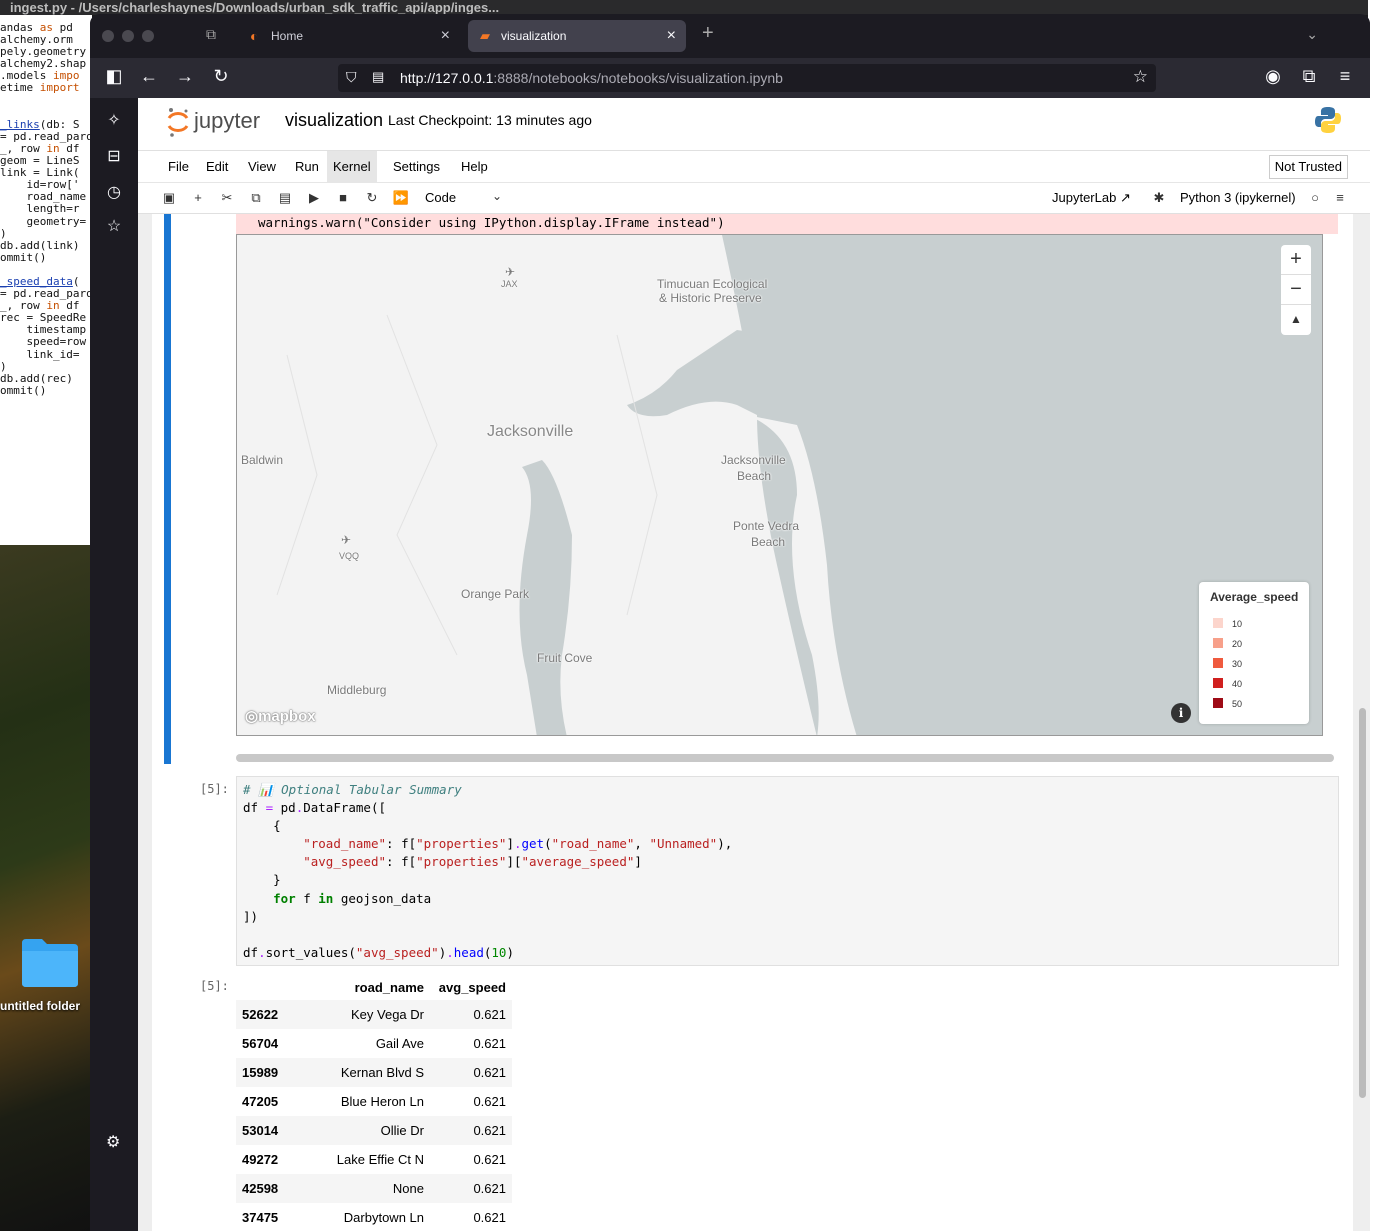 The width and height of the screenshot is (1374, 1231). Describe the element at coordinates (280, 716) in the screenshot. I see `mapbox-logo: ◎mapbox` at that location.